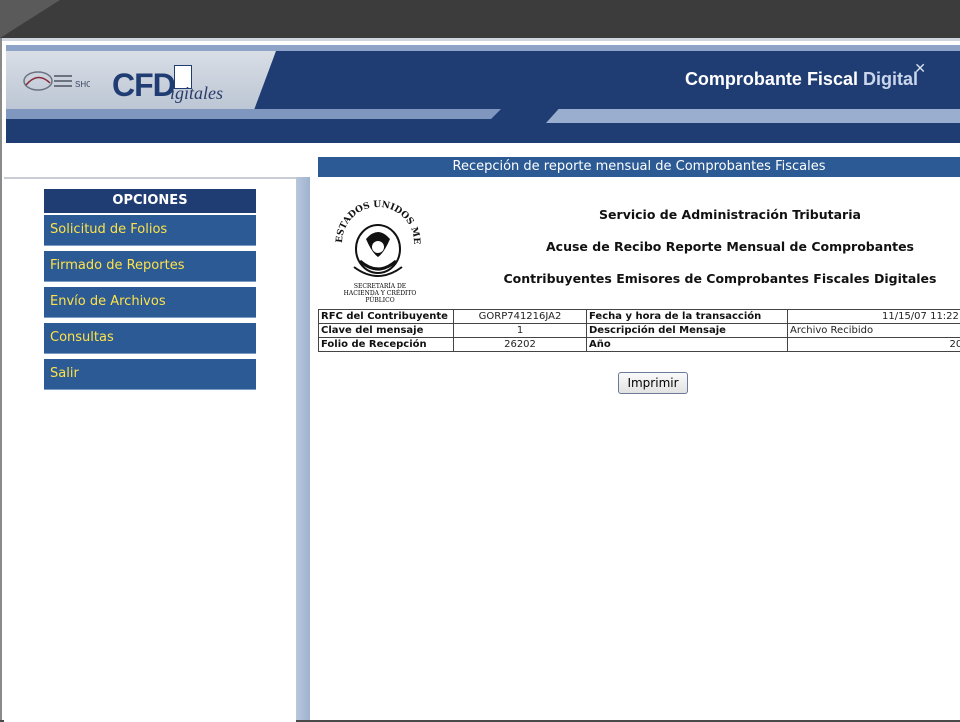 The height and width of the screenshot is (722, 960). What do you see at coordinates (771, 79) in the screenshot?
I see `app-title-main: Comprobante Fiscal` at bounding box center [771, 79].